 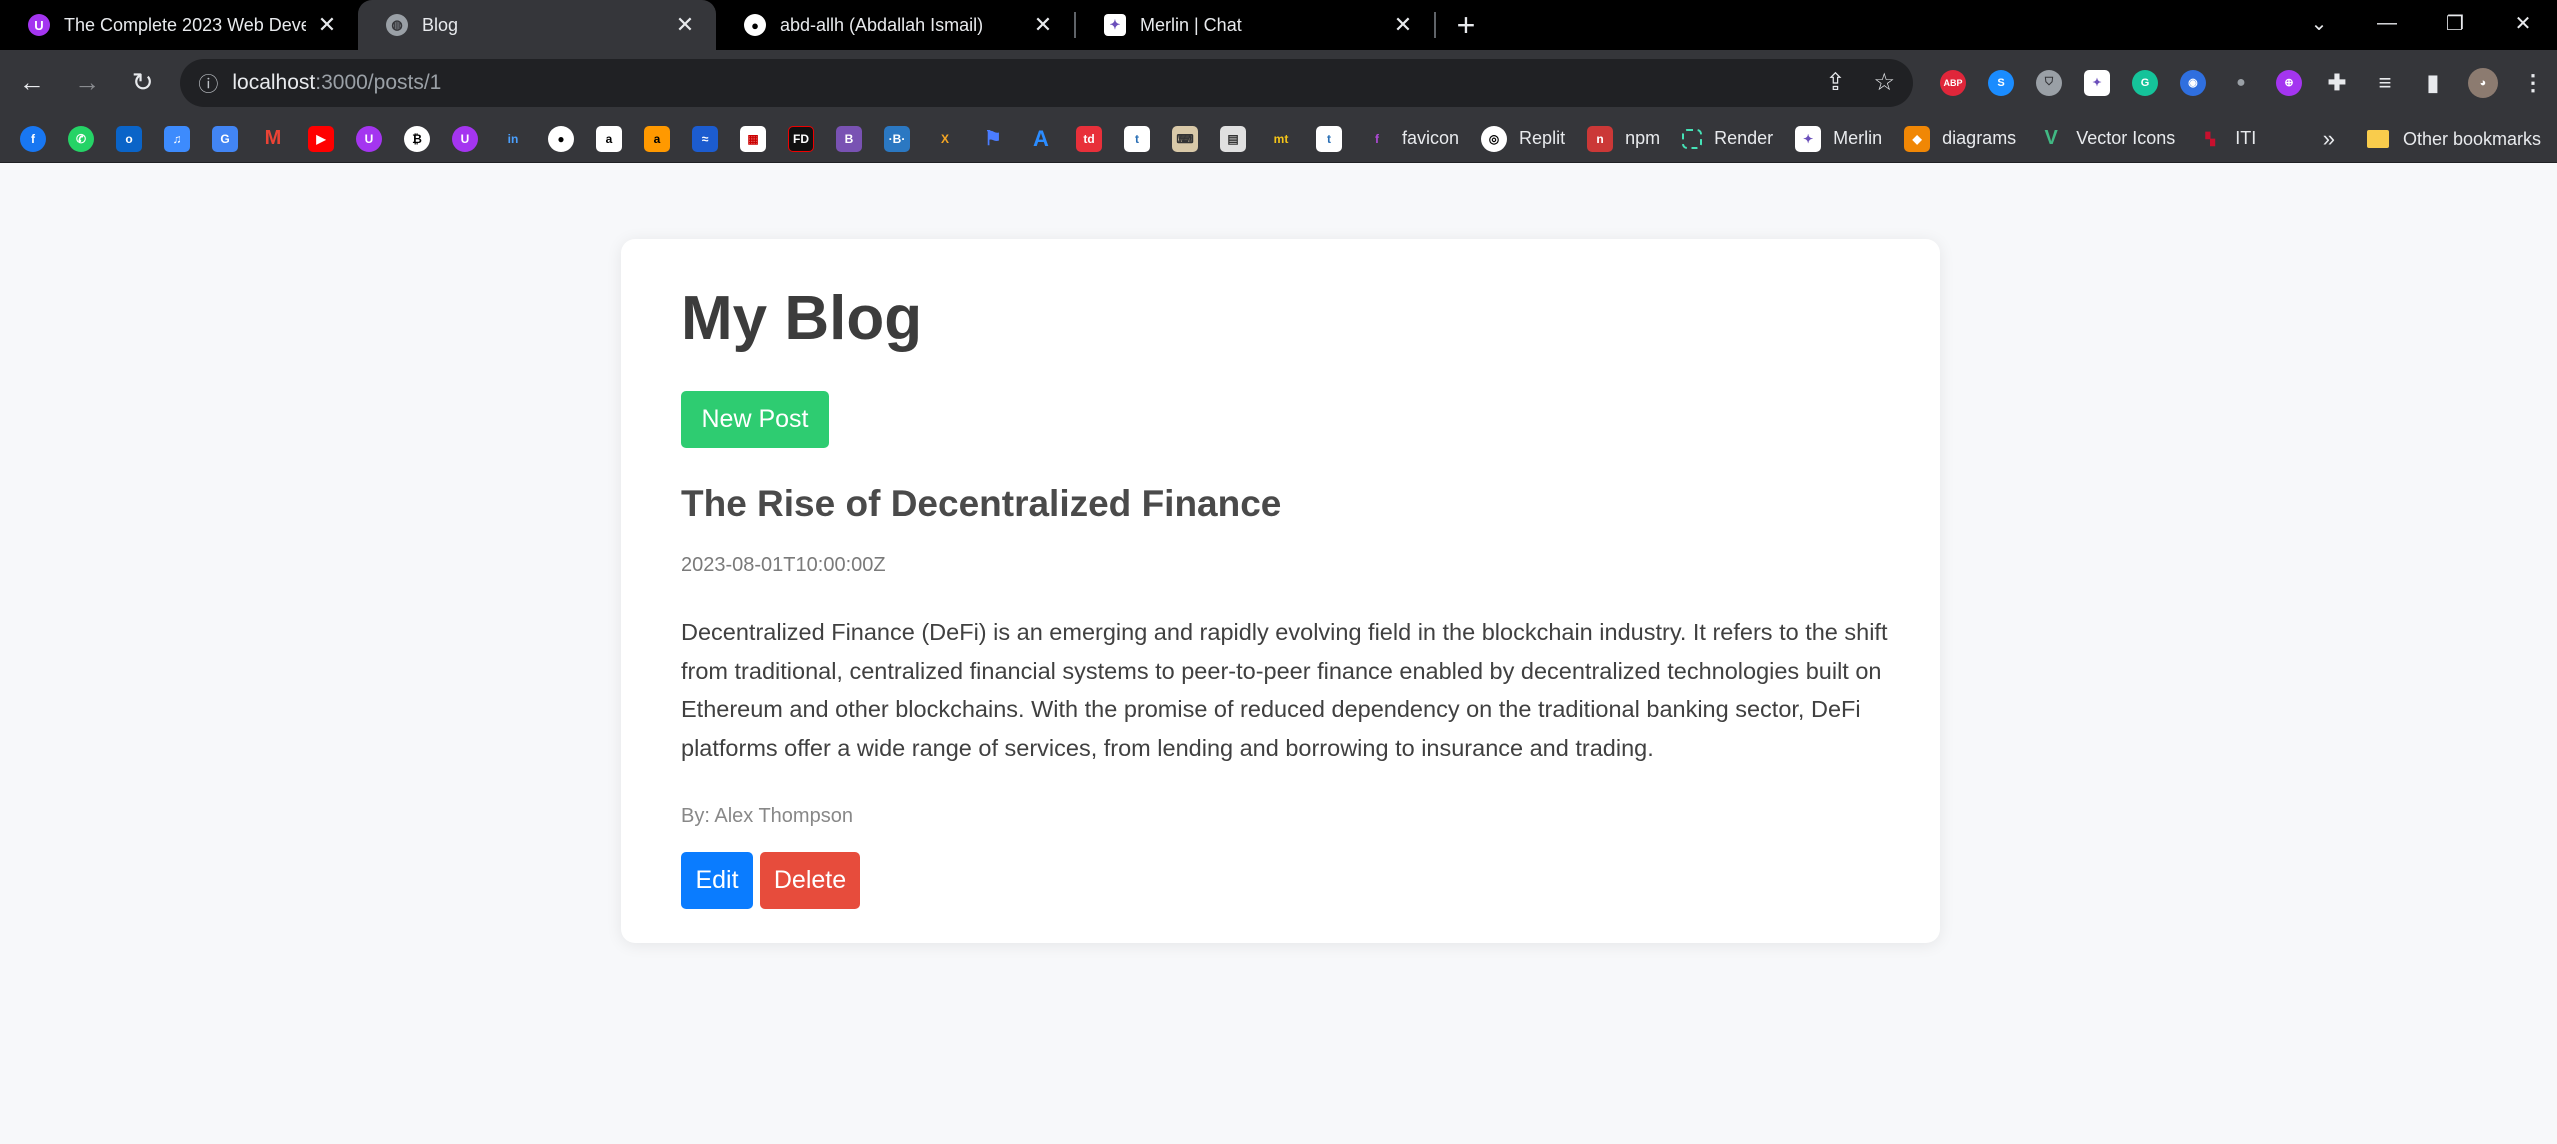 What do you see at coordinates (1466, 25) in the screenshot?
I see `new-tab-button: +` at bounding box center [1466, 25].